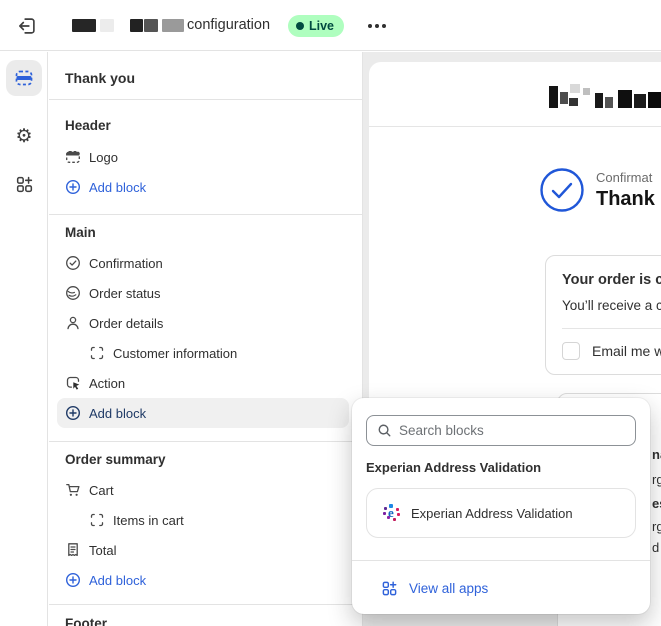 The height and width of the screenshot is (626, 661). What do you see at coordinates (80, 232) in the screenshot?
I see `section-heading-main: Main` at bounding box center [80, 232].